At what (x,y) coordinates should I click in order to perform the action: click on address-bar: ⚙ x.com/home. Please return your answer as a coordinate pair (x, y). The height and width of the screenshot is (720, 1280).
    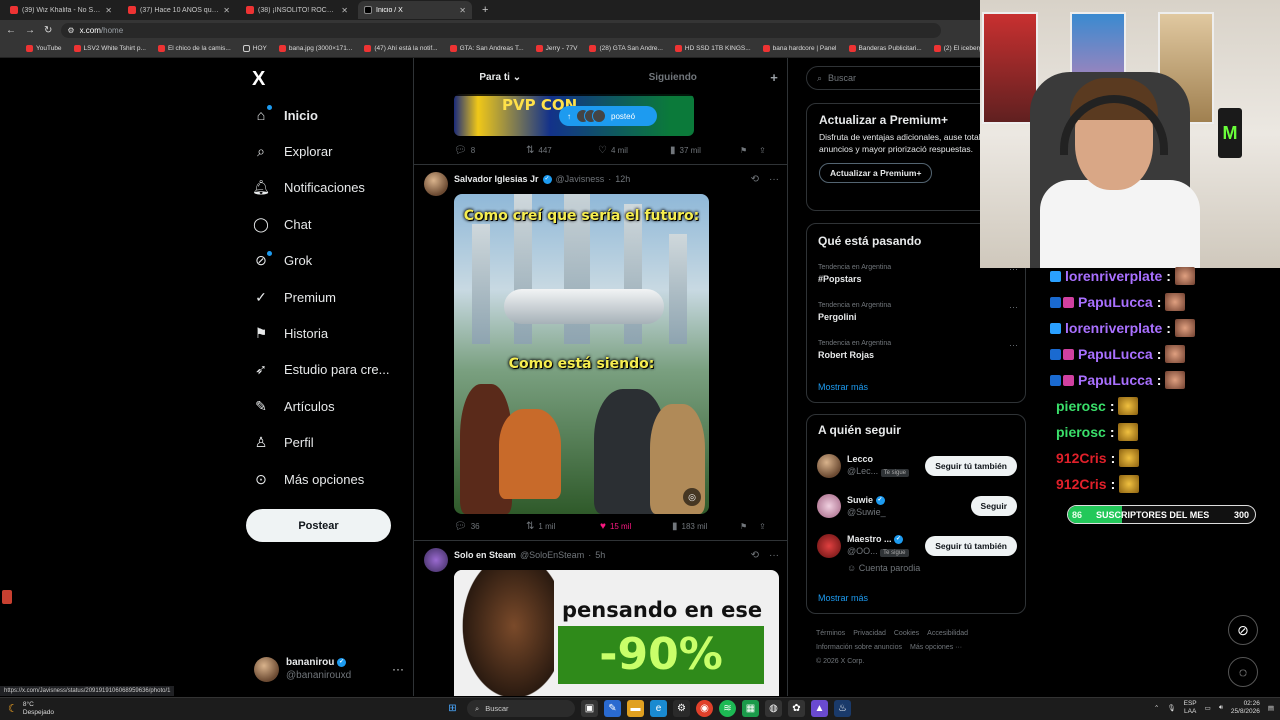
    Looking at the image, I should click on (501, 30).